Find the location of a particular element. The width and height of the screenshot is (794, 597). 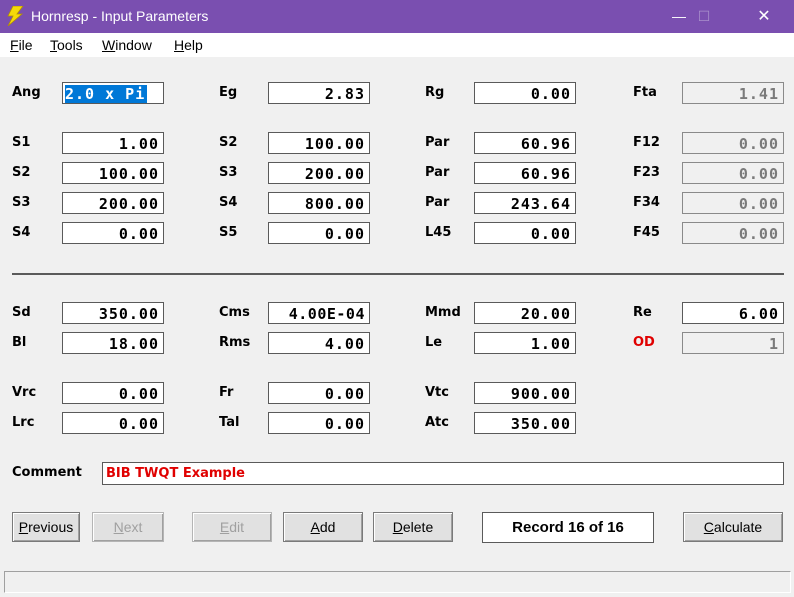

label-lrc: Lrc is located at coordinates (23, 422).